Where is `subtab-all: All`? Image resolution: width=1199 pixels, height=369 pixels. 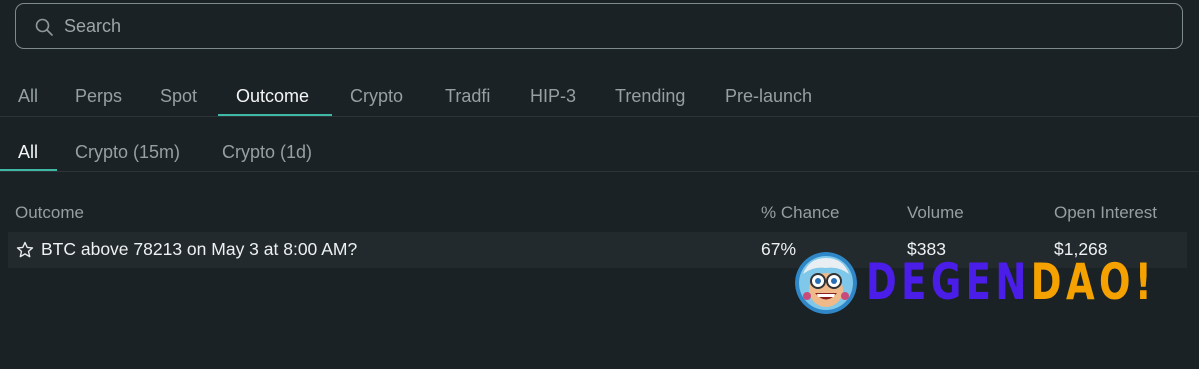 subtab-all: All is located at coordinates (28, 151).